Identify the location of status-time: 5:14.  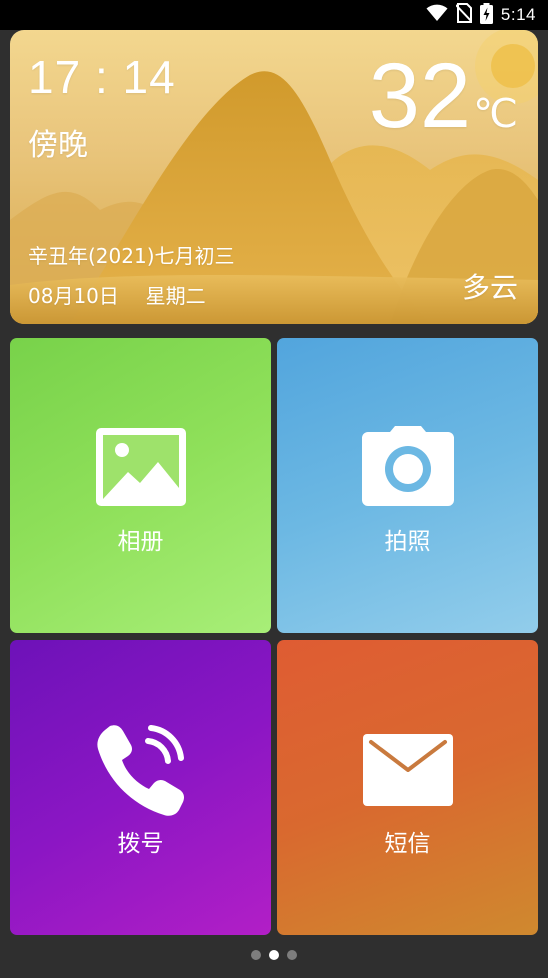
(518, 14).